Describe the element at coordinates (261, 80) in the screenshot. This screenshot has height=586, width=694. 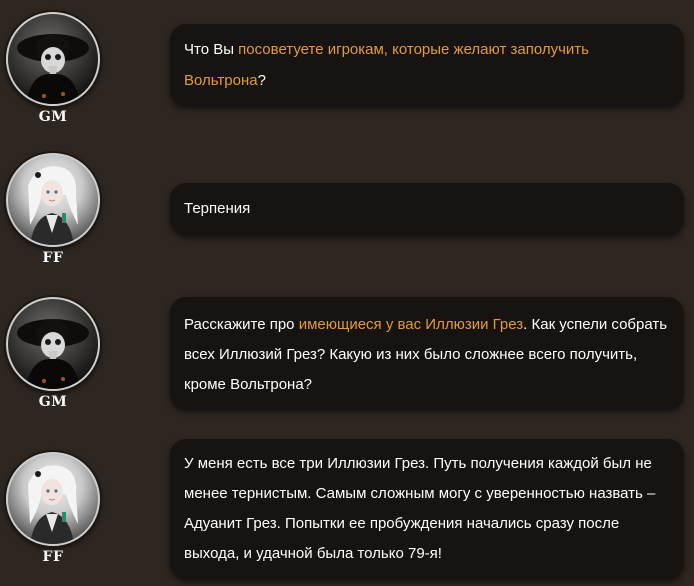
I see `message-text: ?` at that location.